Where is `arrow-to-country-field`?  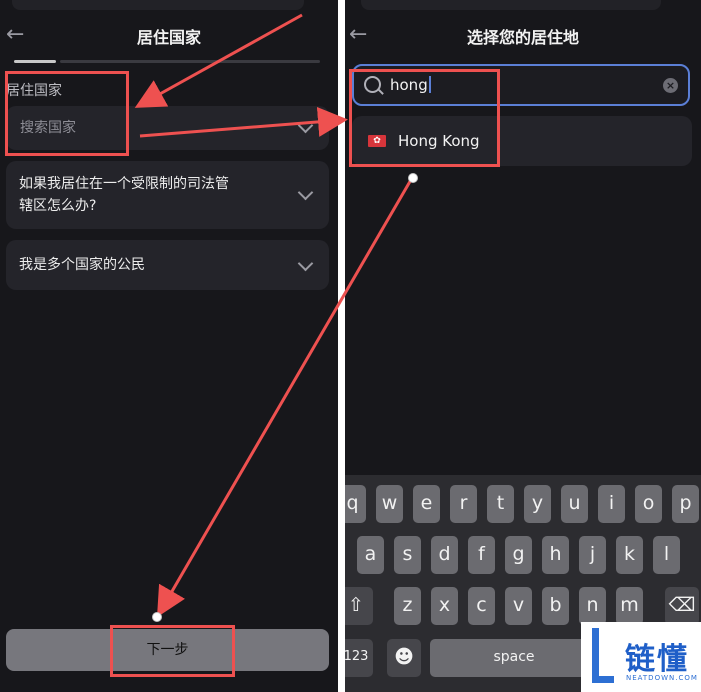
arrow-to-country-field is located at coordinates (218, 60).